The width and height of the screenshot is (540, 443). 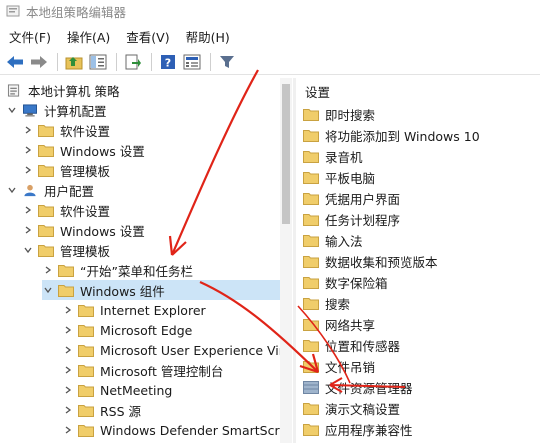 I want to click on toolbar-separator, so click(x=210, y=61).